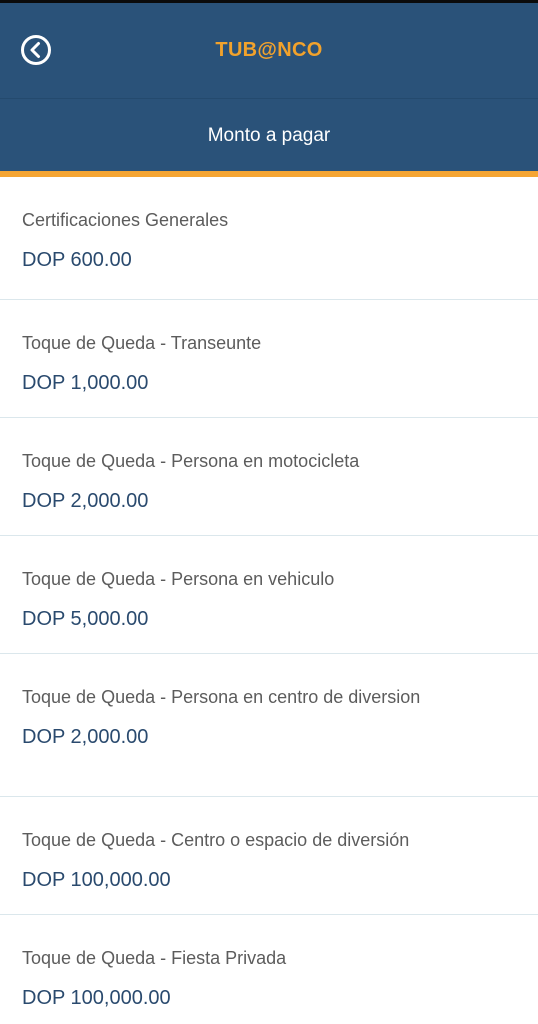 The height and width of the screenshot is (1024, 538). I want to click on item-label: Toque de Queda - Persona en vehiculo, so click(178, 579).